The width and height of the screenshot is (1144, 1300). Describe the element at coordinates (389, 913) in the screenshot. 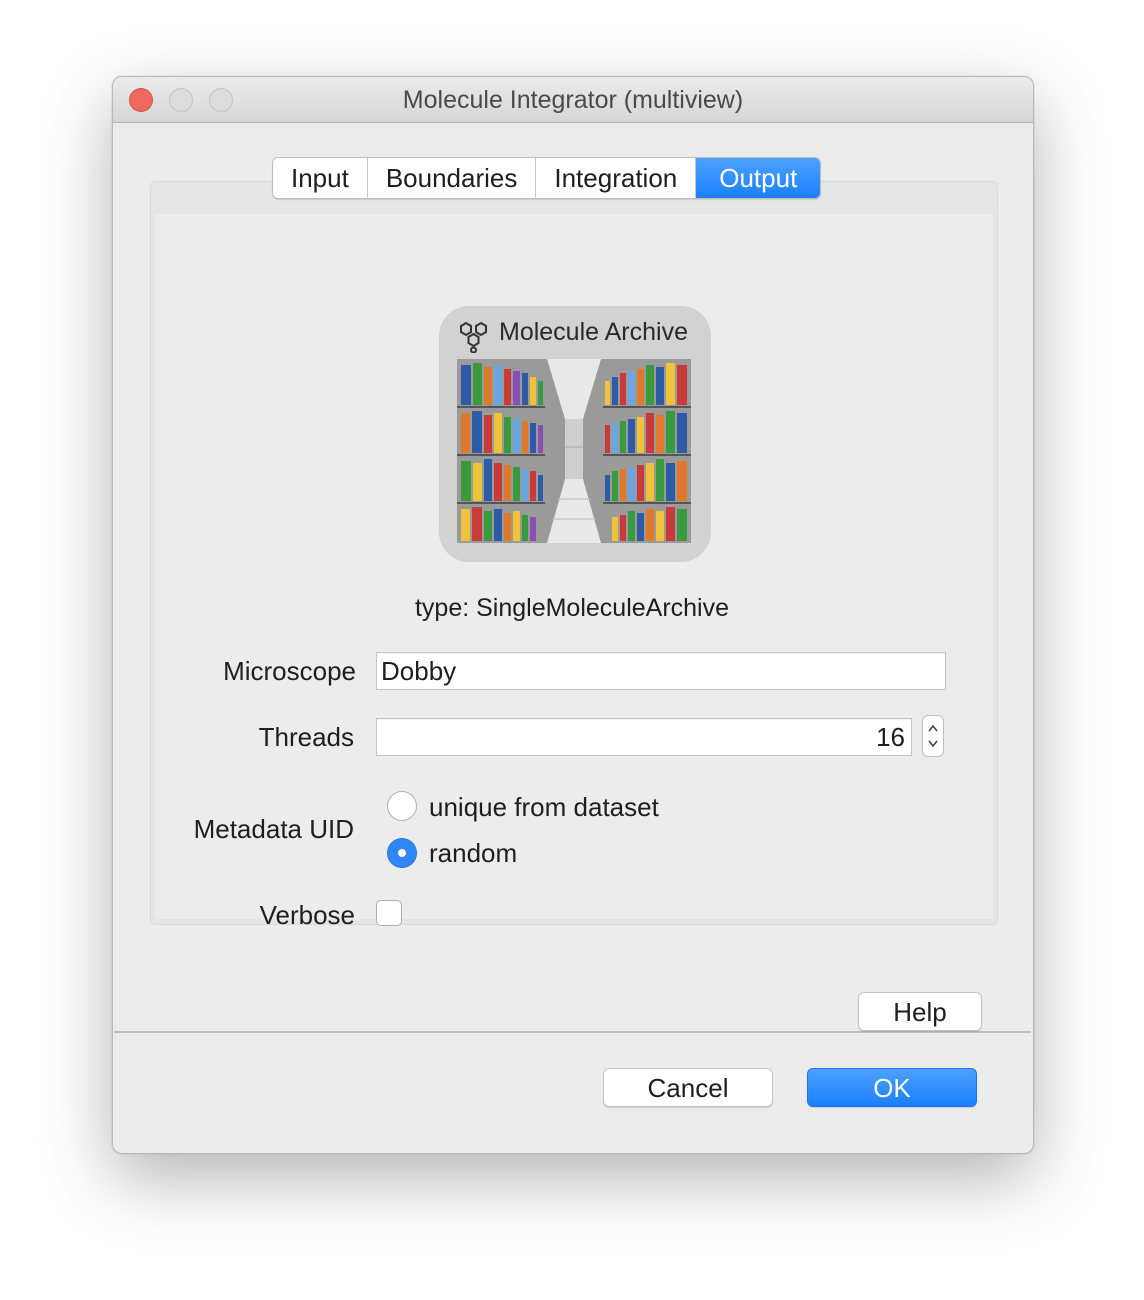

I see `verbose-checkbox` at that location.